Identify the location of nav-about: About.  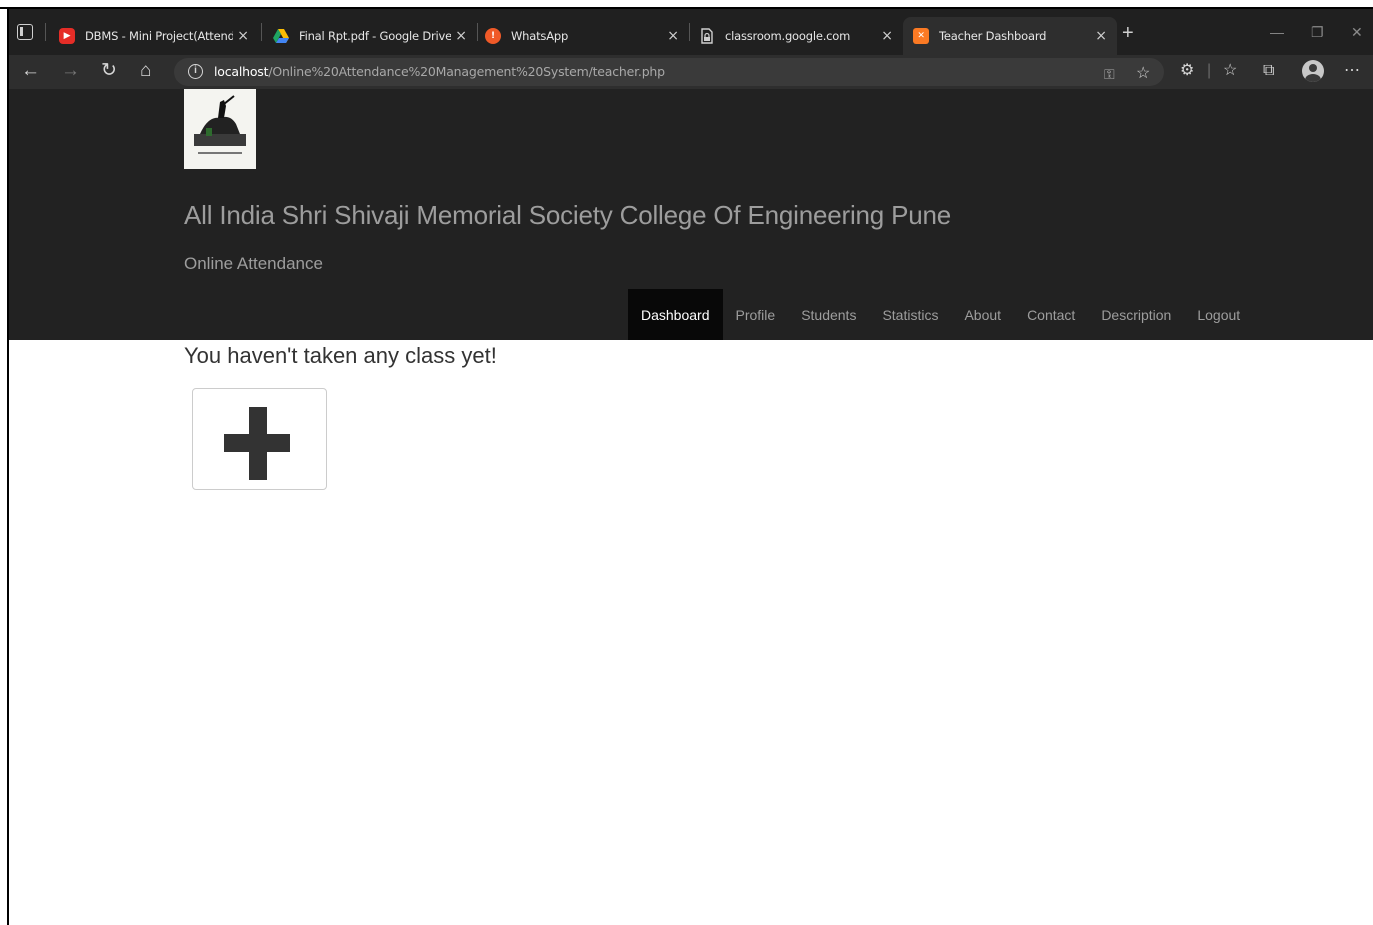
(982, 314).